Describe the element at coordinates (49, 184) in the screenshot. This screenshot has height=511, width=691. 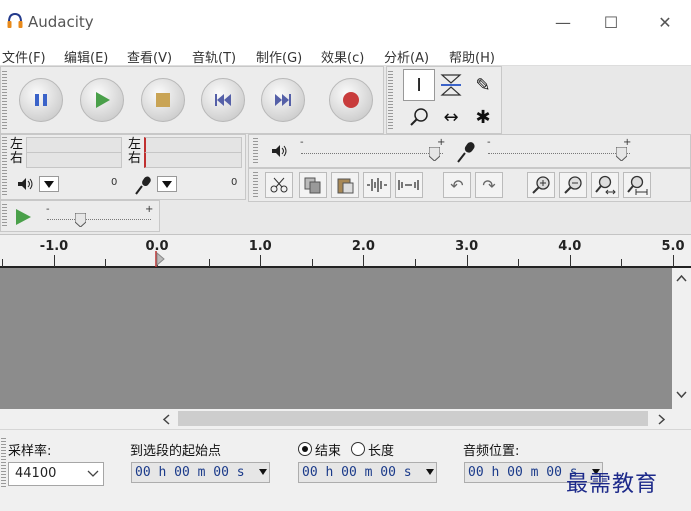
I see `playback-meter-menu-button` at that location.